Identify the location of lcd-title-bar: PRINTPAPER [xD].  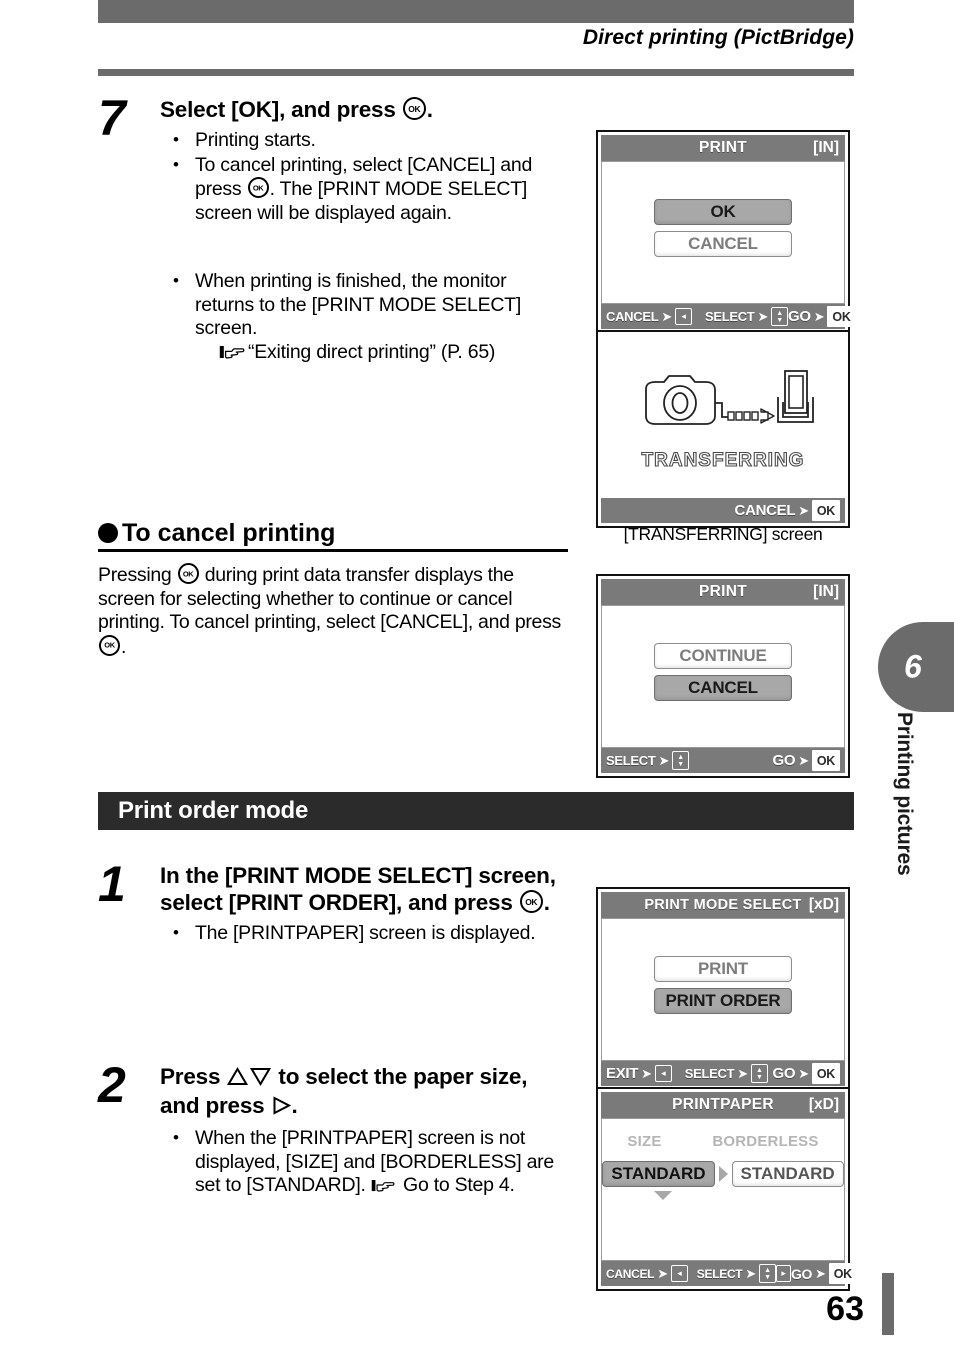
(723, 1105).